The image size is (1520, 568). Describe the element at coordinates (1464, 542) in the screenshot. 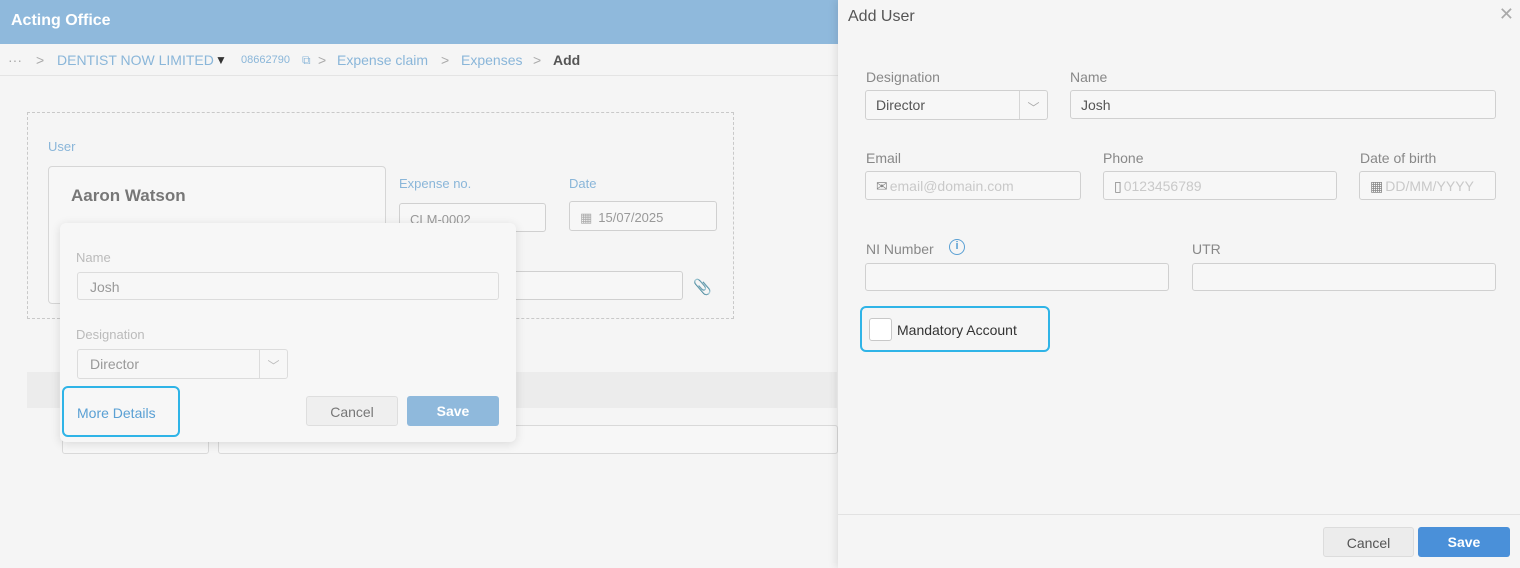

I see `save-button: Save` at that location.